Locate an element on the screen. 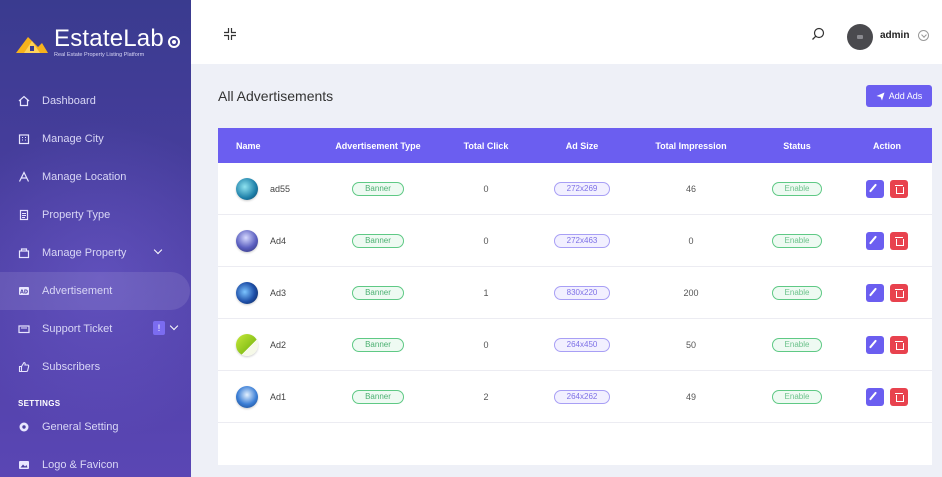  sidebar-item-dashboard: Dashboard is located at coordinates (95, 101).